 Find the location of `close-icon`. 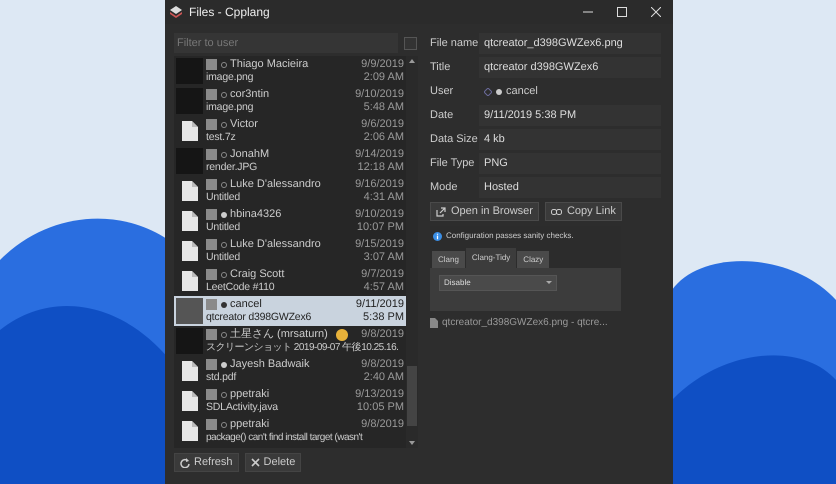

close-icon is located at coordinates (255, 462).